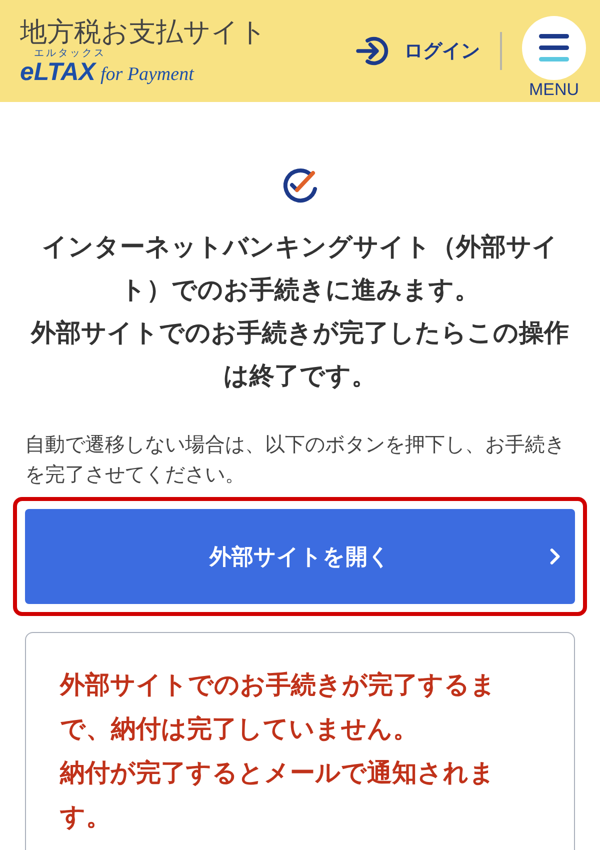  What do you see at coordinates (107, 67) in the screenshot?
I see `eltax-logo: エルタックス eLTAX for Payment` at bounding box center [107, 67].